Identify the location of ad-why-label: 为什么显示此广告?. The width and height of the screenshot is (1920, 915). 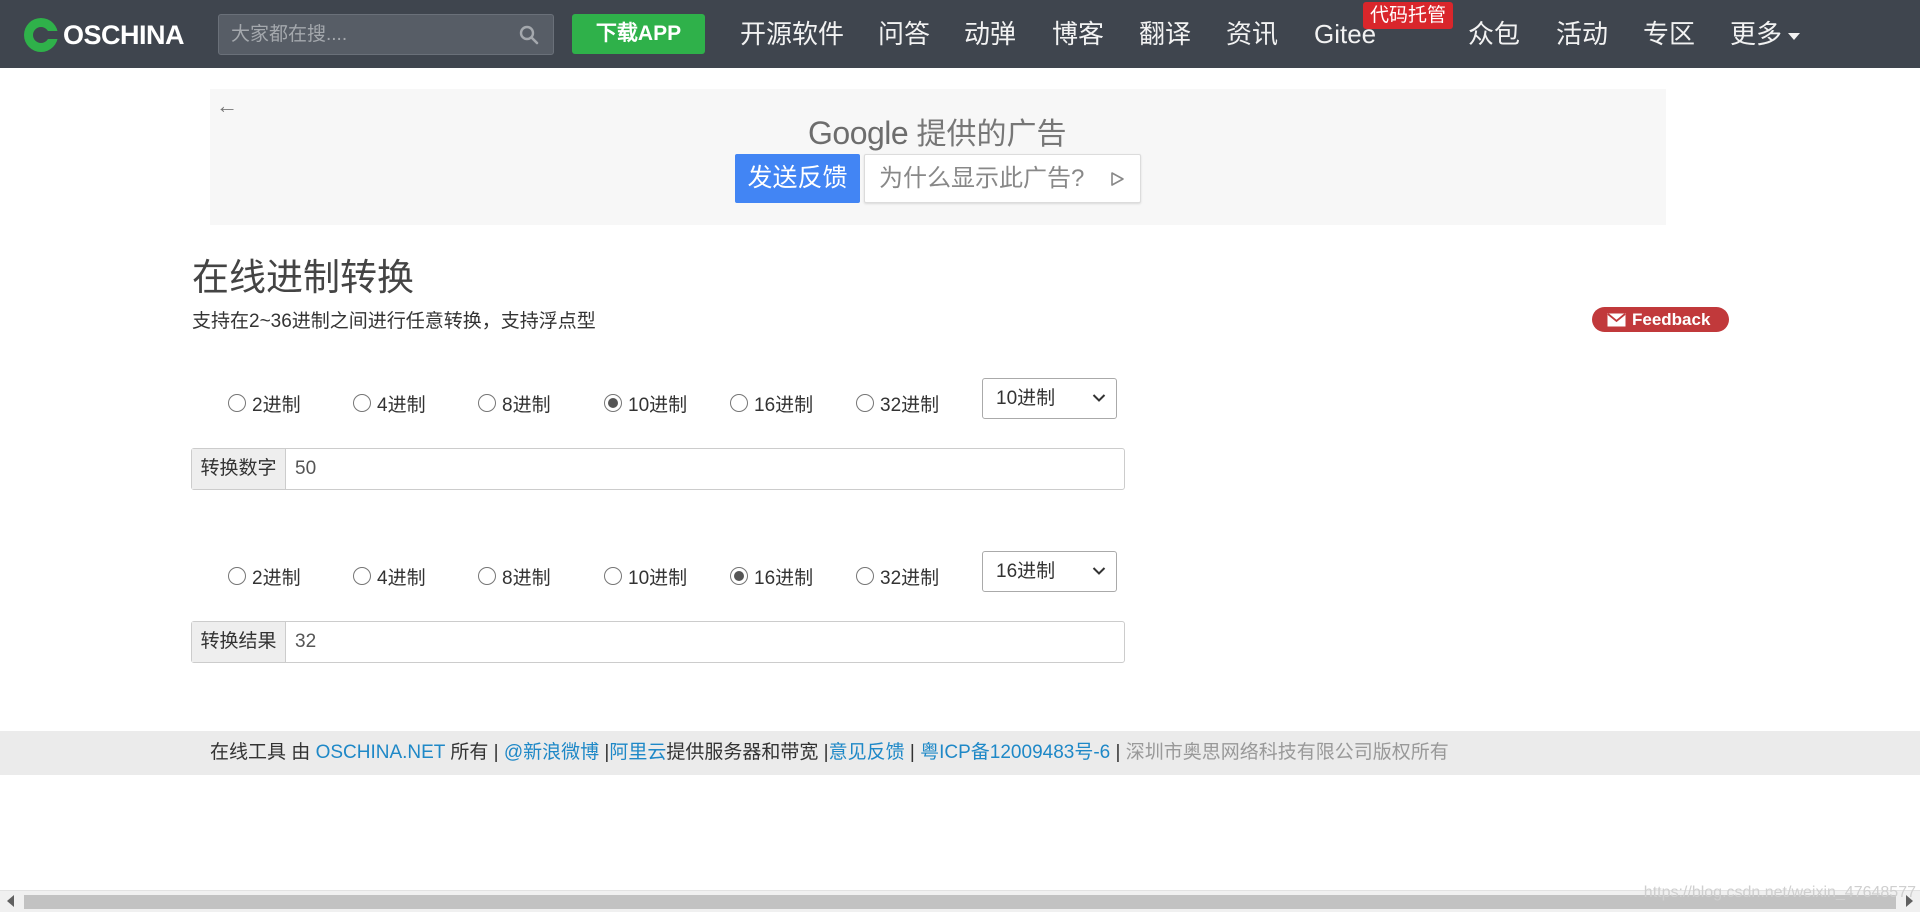
(982, 178).